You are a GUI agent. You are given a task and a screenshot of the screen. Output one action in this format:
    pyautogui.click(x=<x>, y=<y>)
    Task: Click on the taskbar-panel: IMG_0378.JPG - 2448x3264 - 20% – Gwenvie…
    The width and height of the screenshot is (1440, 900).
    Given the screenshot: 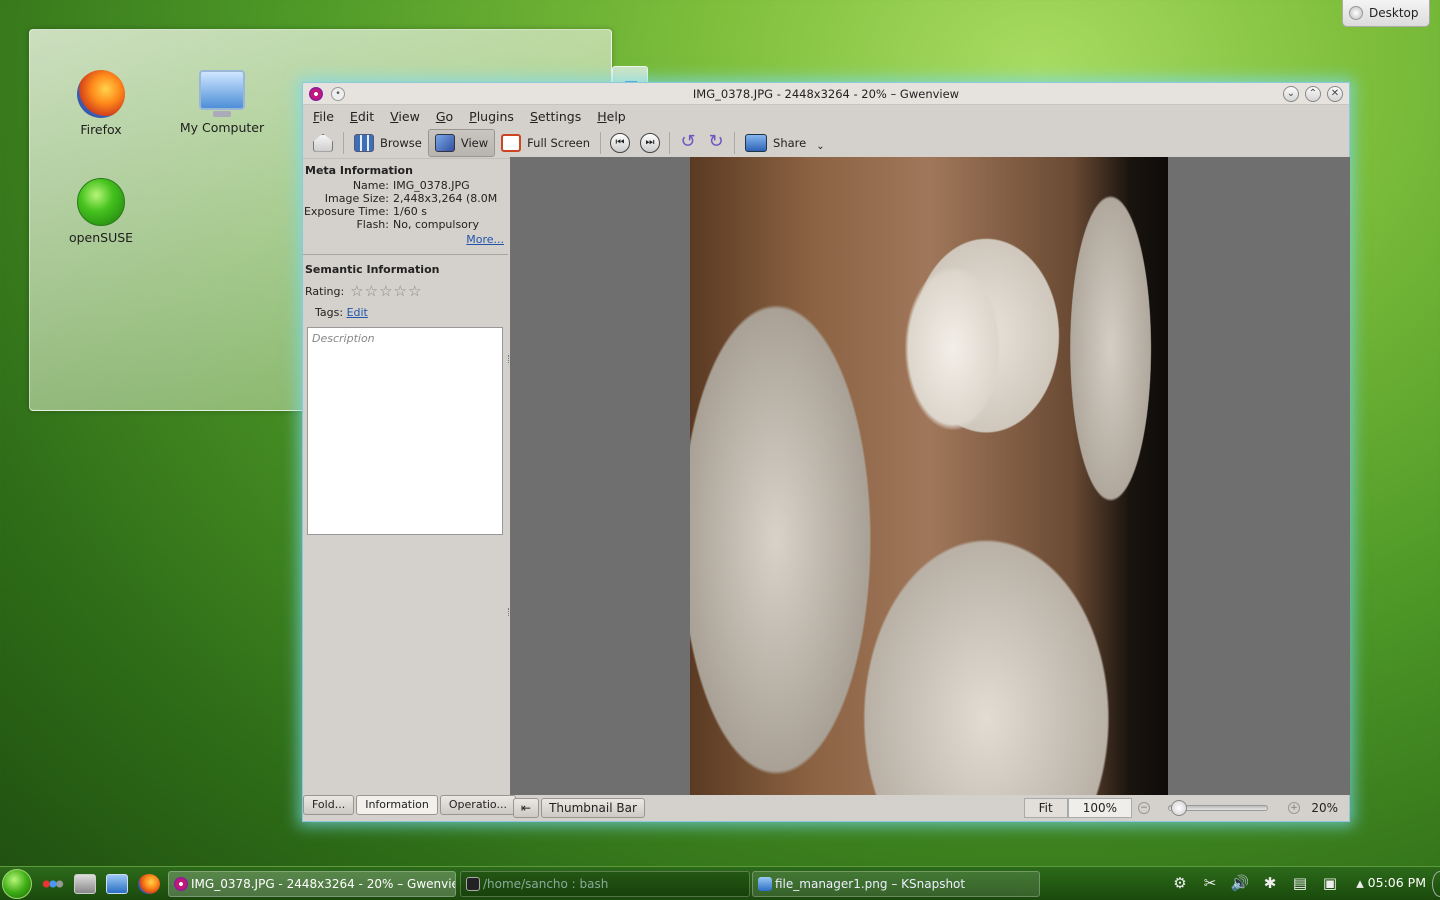 What is the action you would take?
    pyautogui.click(x=720, y=883)
    